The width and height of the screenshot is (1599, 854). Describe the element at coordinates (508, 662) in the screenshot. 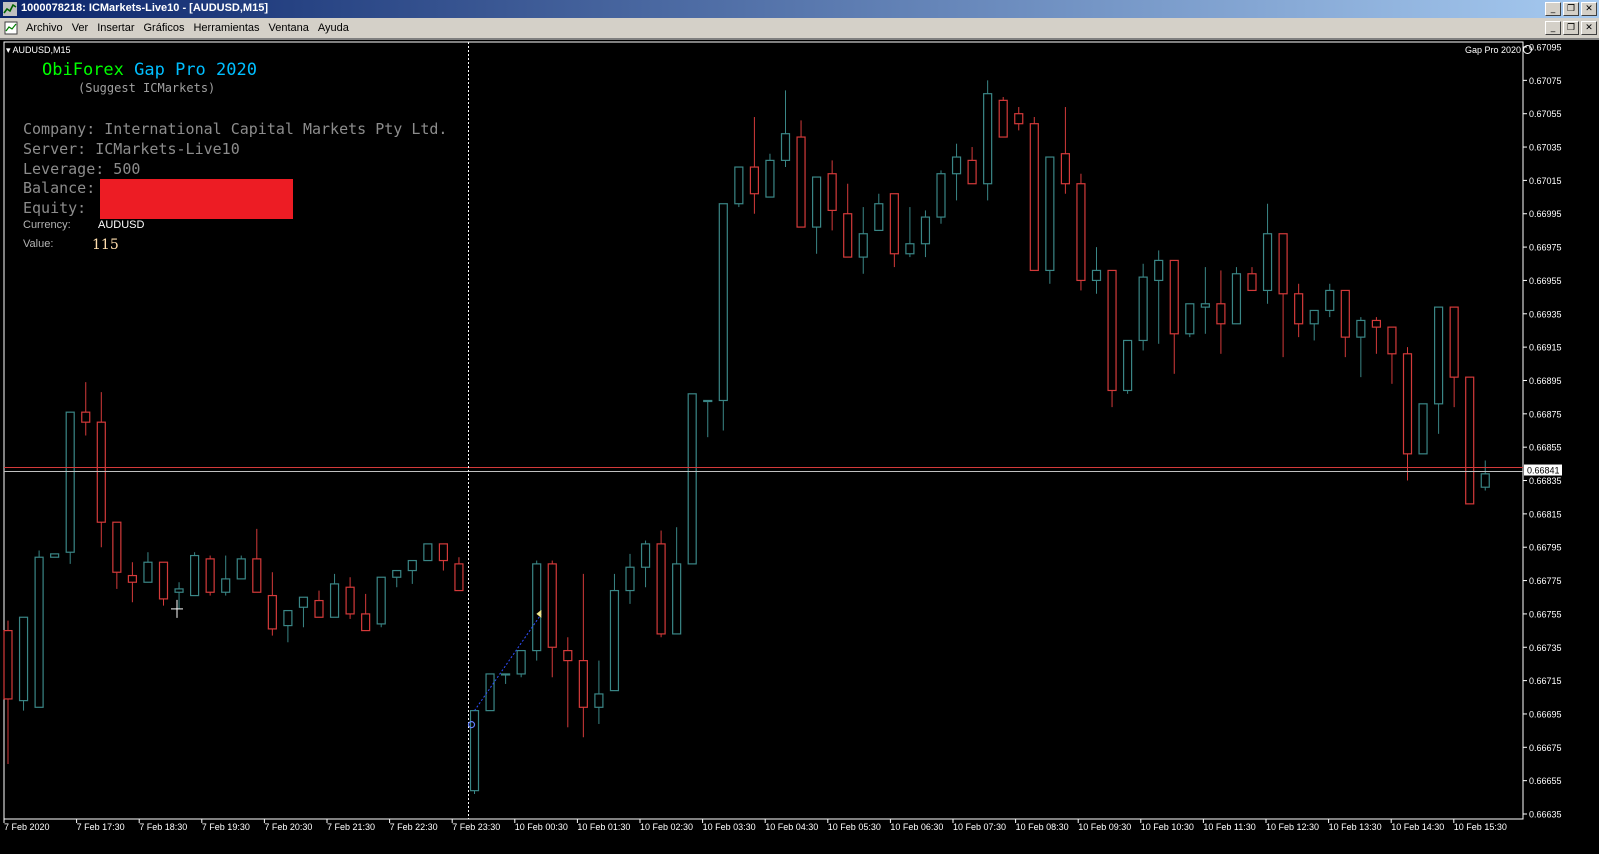

I see `gap-line` at that location.